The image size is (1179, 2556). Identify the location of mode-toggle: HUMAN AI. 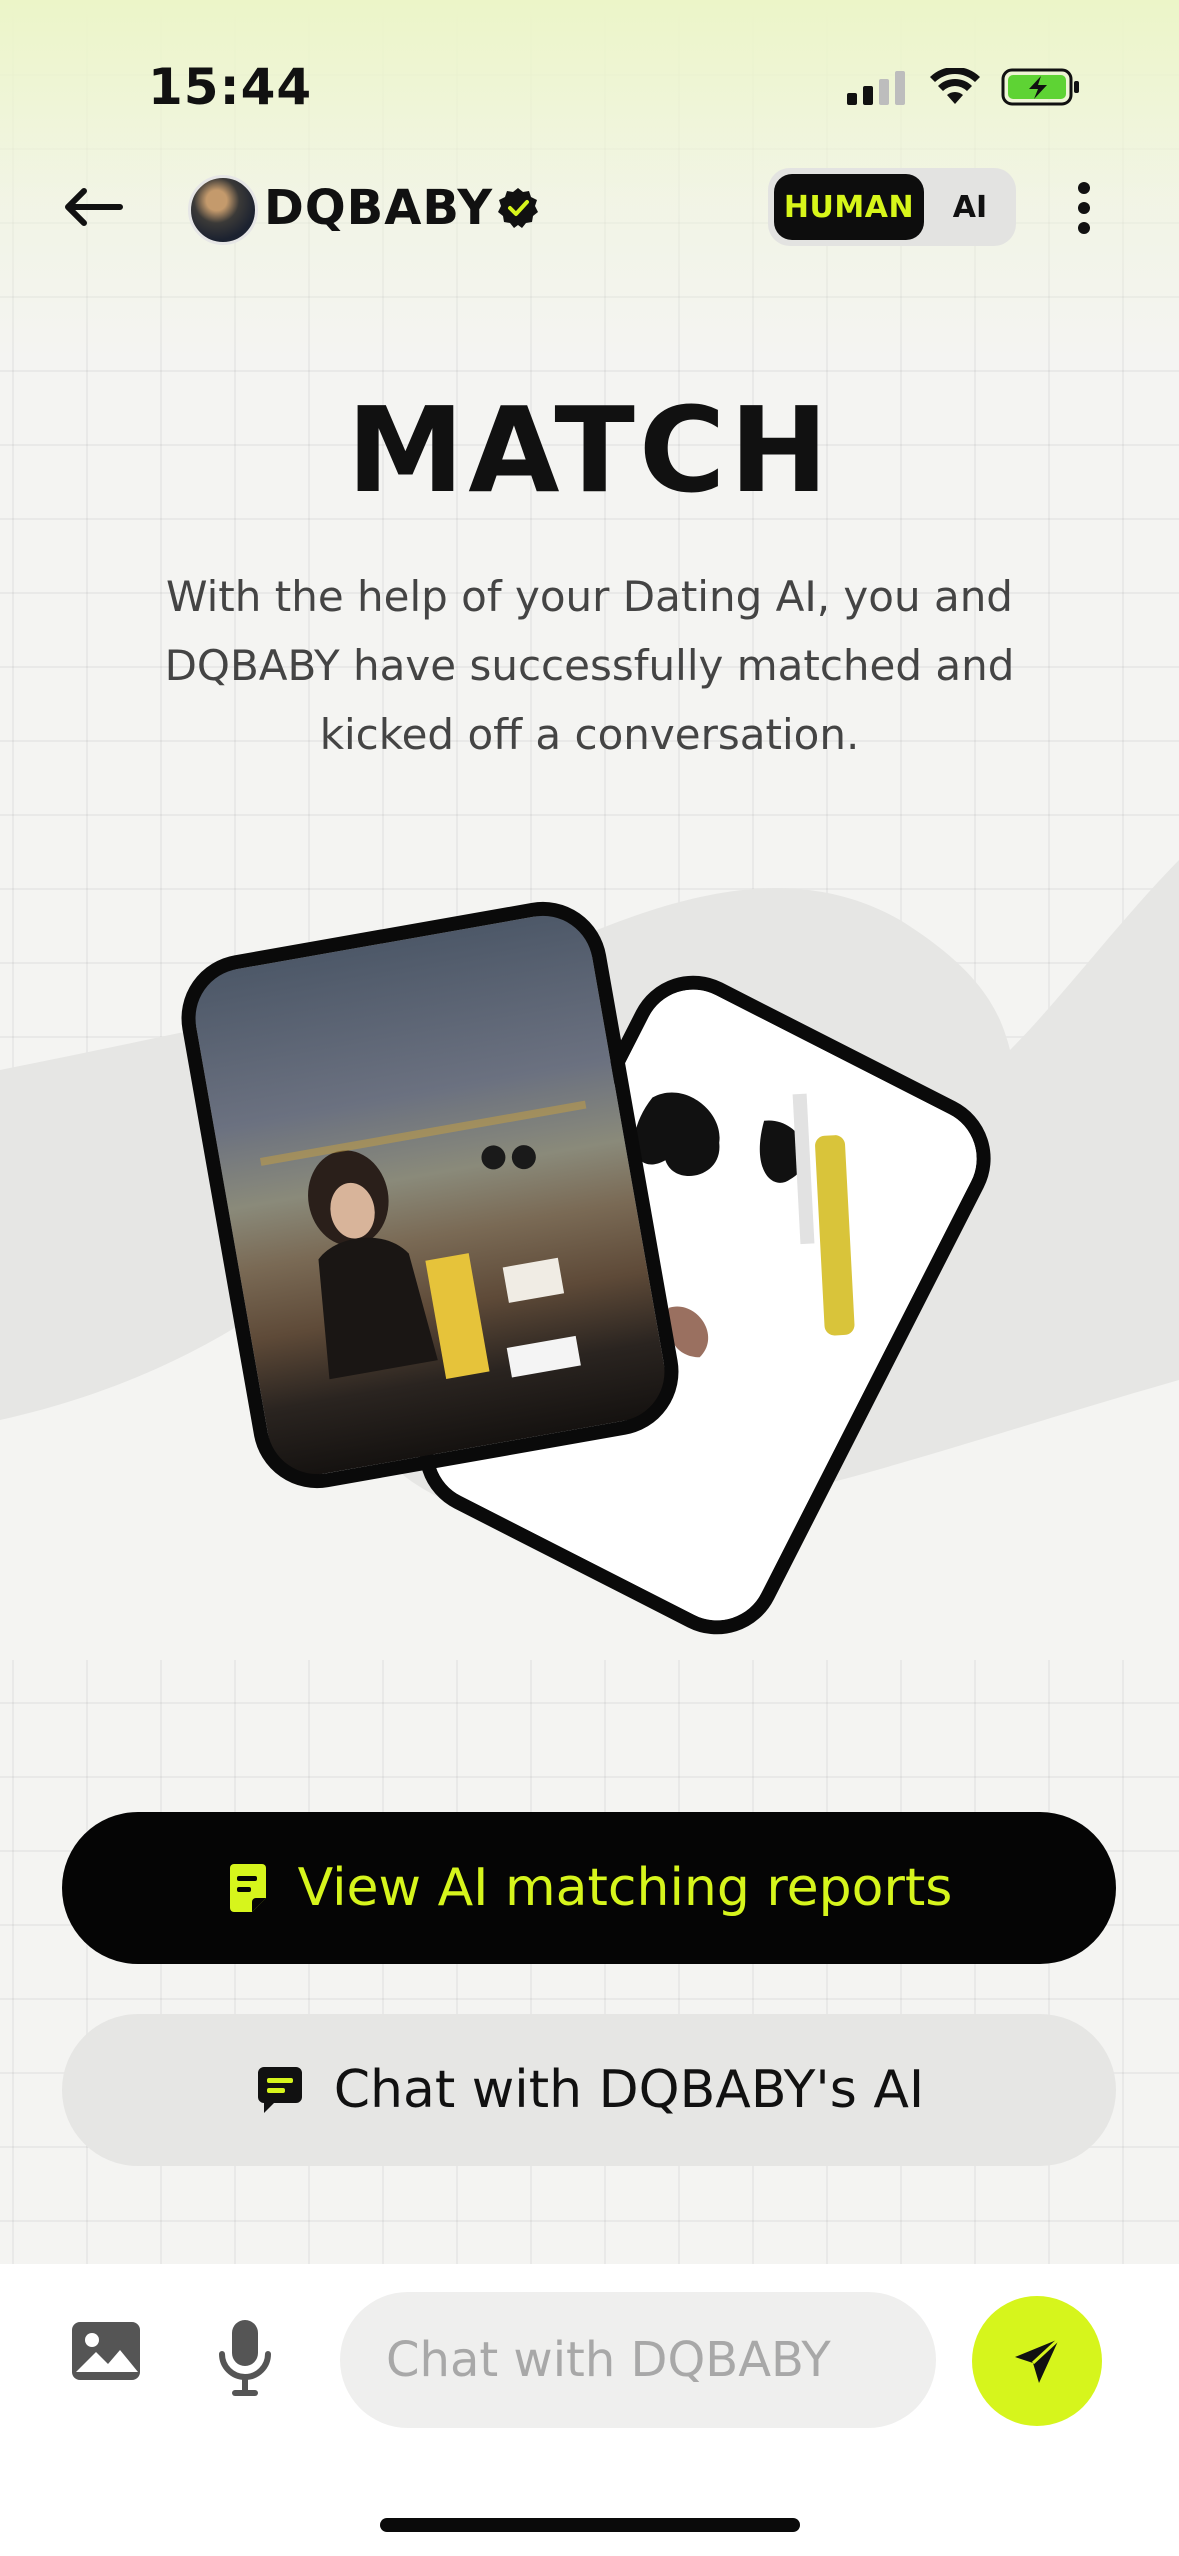
(892, 207).